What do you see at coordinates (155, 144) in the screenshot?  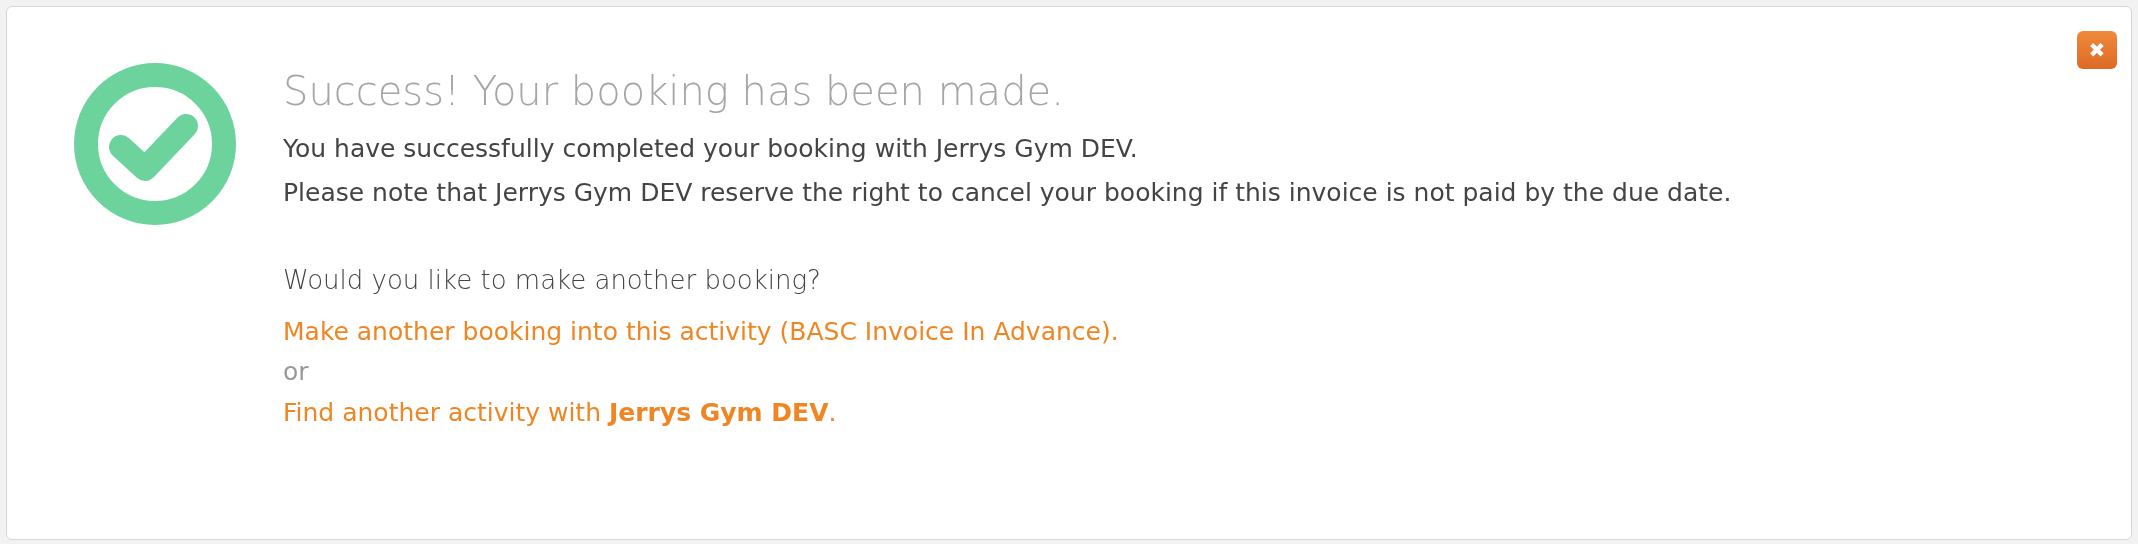 I see `success-check-icon` at bounding box center [155, 144].